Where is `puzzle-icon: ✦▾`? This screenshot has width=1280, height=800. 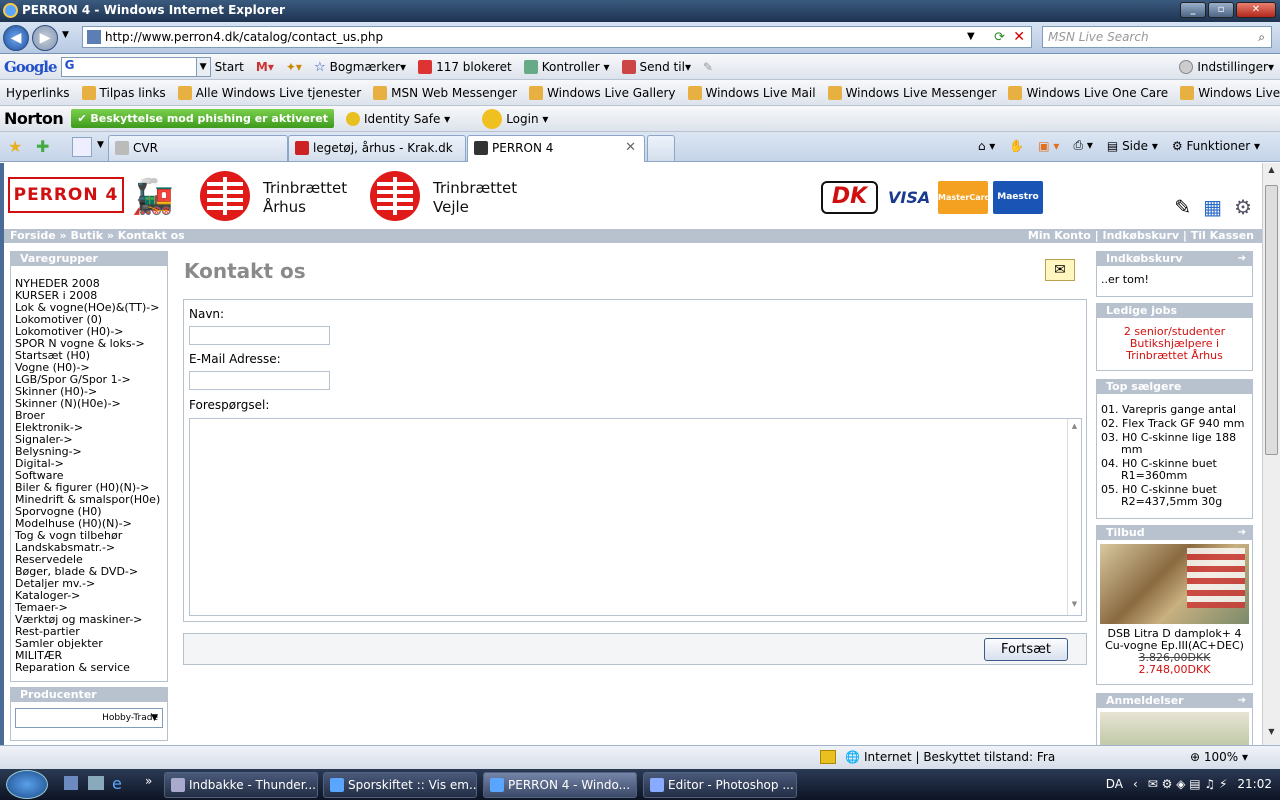
puzzle-icon: ✦▾ is located at coordinates (294, 67).